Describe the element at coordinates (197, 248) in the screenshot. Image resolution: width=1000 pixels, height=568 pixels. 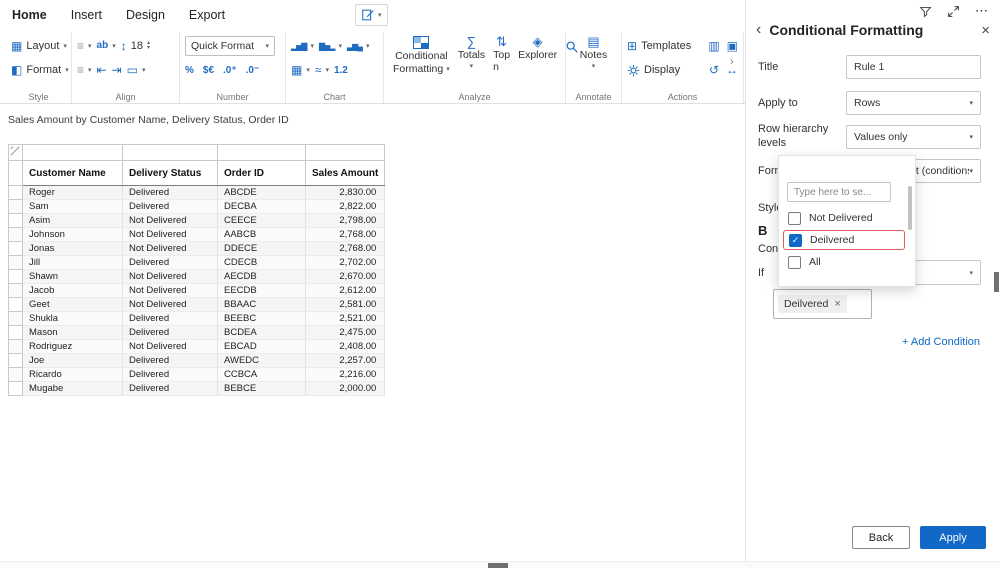
I see `table-row: Jonas Not Delivered DDECE 2,768.00` at that location.